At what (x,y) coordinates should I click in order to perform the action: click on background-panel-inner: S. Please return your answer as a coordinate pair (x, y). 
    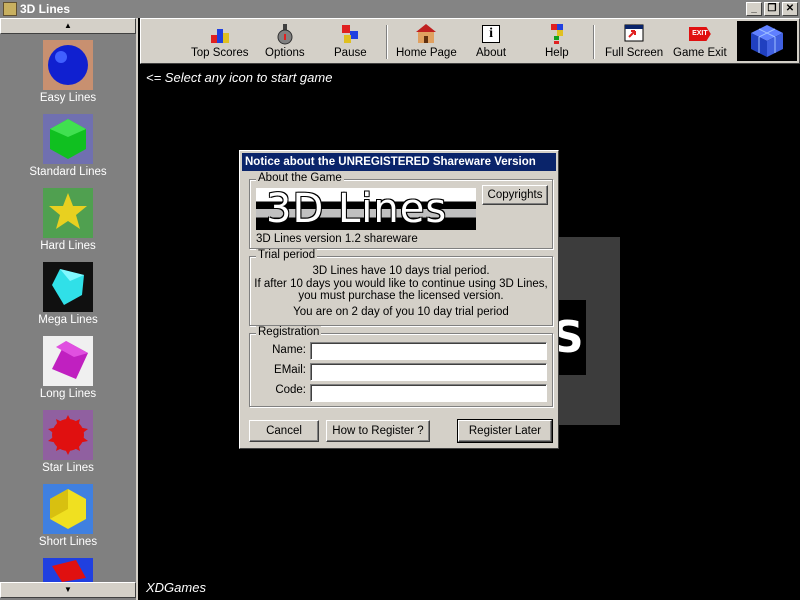
    Looking at the image, I should click on (572, 337).